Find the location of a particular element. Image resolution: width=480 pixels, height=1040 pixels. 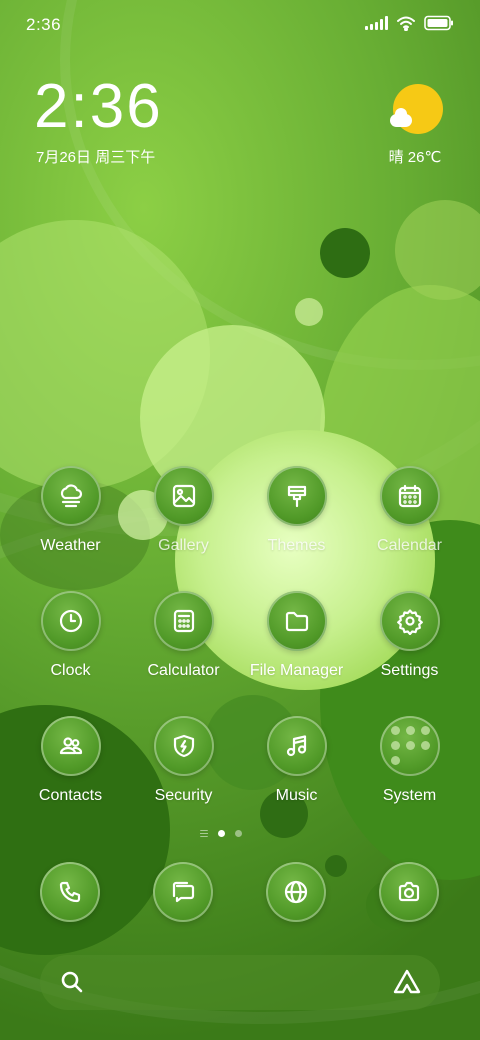

folder-system: System is located at coordinates (409, 766).